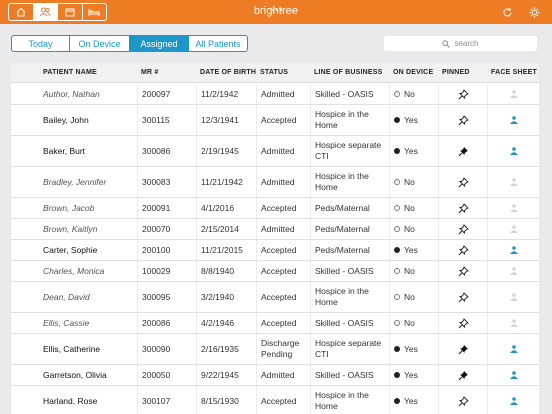  I want to click on tab-on-device: On Device, so click(100, 43).